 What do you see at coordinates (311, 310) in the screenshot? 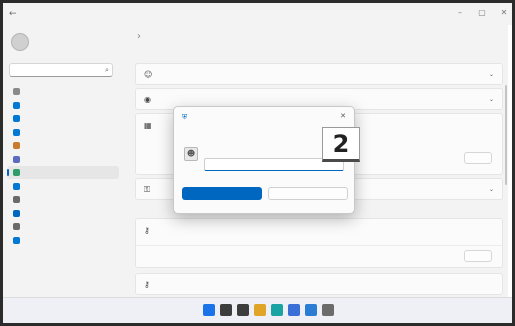
I see `mail-icon` at bounding box center [311, 310].